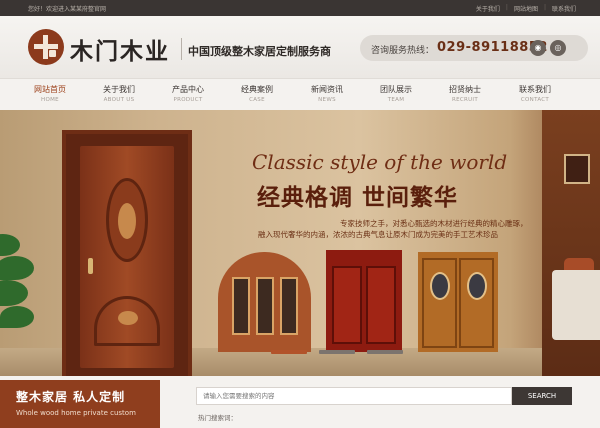 Image resolution: width=600 pixels, height=428 pixels. Describe the element at coordinates (67, 9) in the screenshot. I see `welcome-text: 您好！欢迎进入某某府整官网` at that location.